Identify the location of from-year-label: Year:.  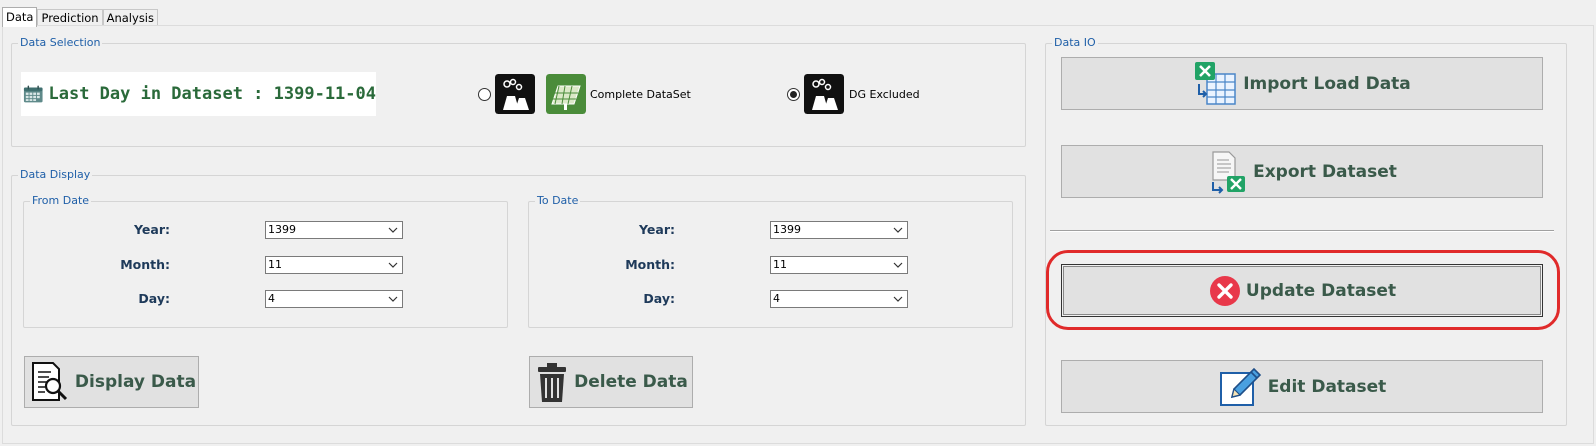
(152, 229).